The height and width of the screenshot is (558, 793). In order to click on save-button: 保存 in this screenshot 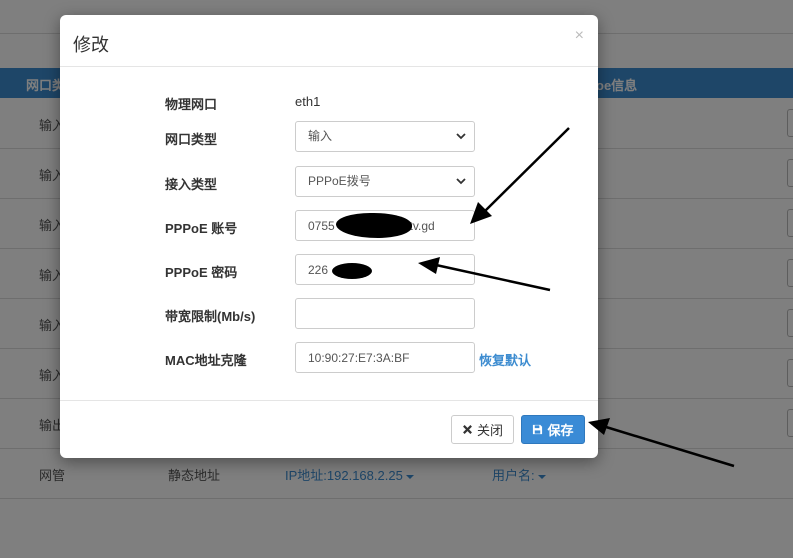, I will do `click(553, 429)`.